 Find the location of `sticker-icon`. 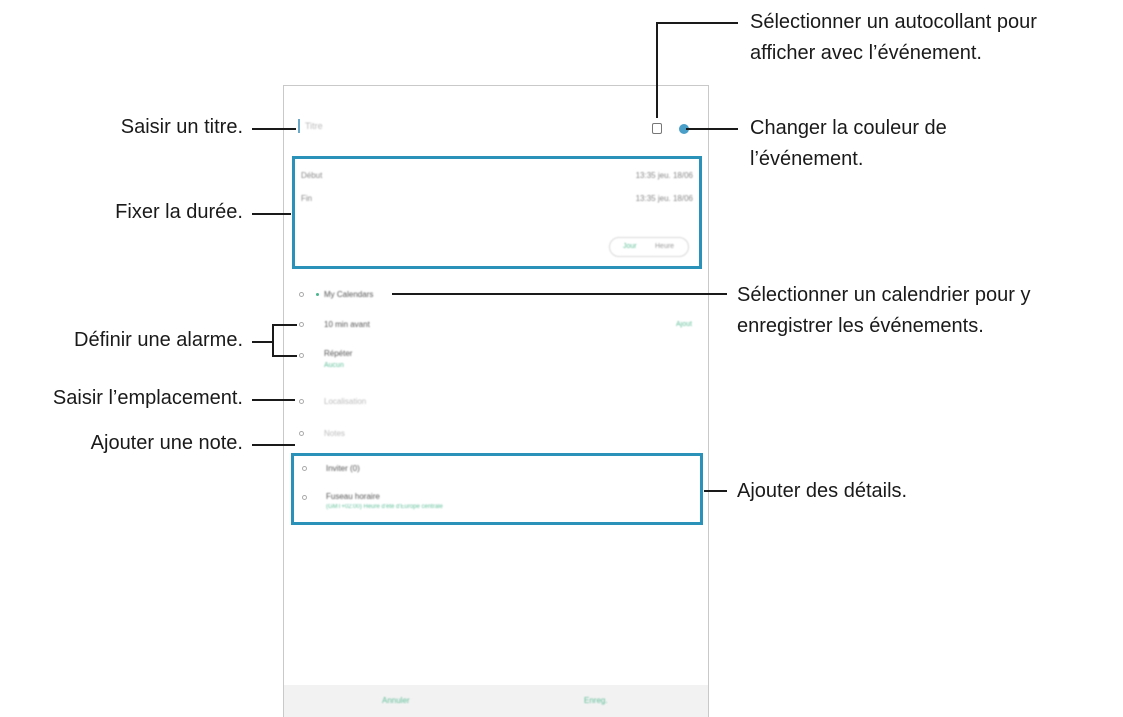

sticker-icon is located at coordinates (657, 128).